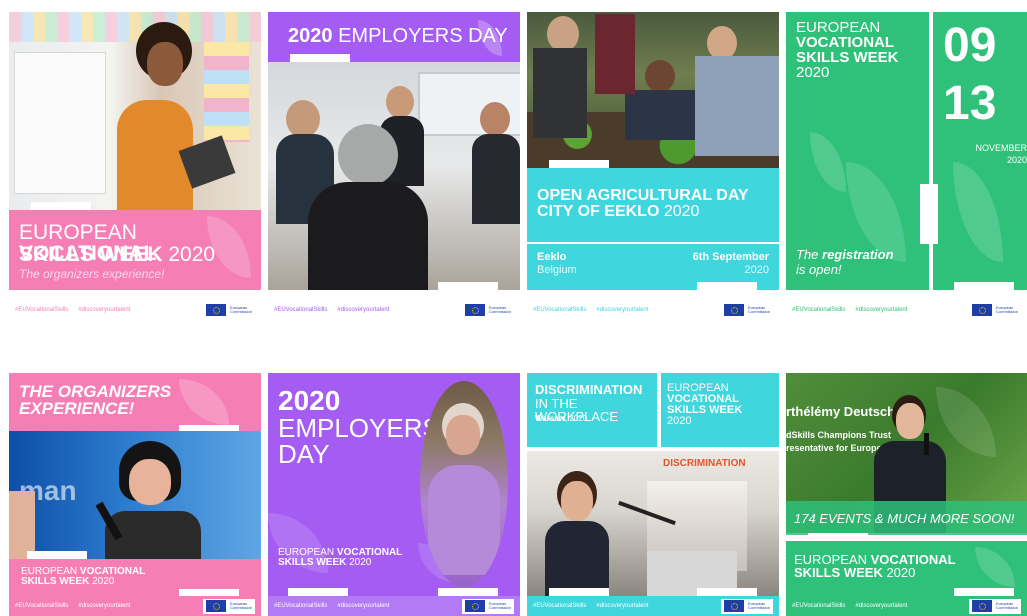  Describe the element at coordinates (813, 72) in the screenshot. I see `event-title-l4: 2020` at that location.